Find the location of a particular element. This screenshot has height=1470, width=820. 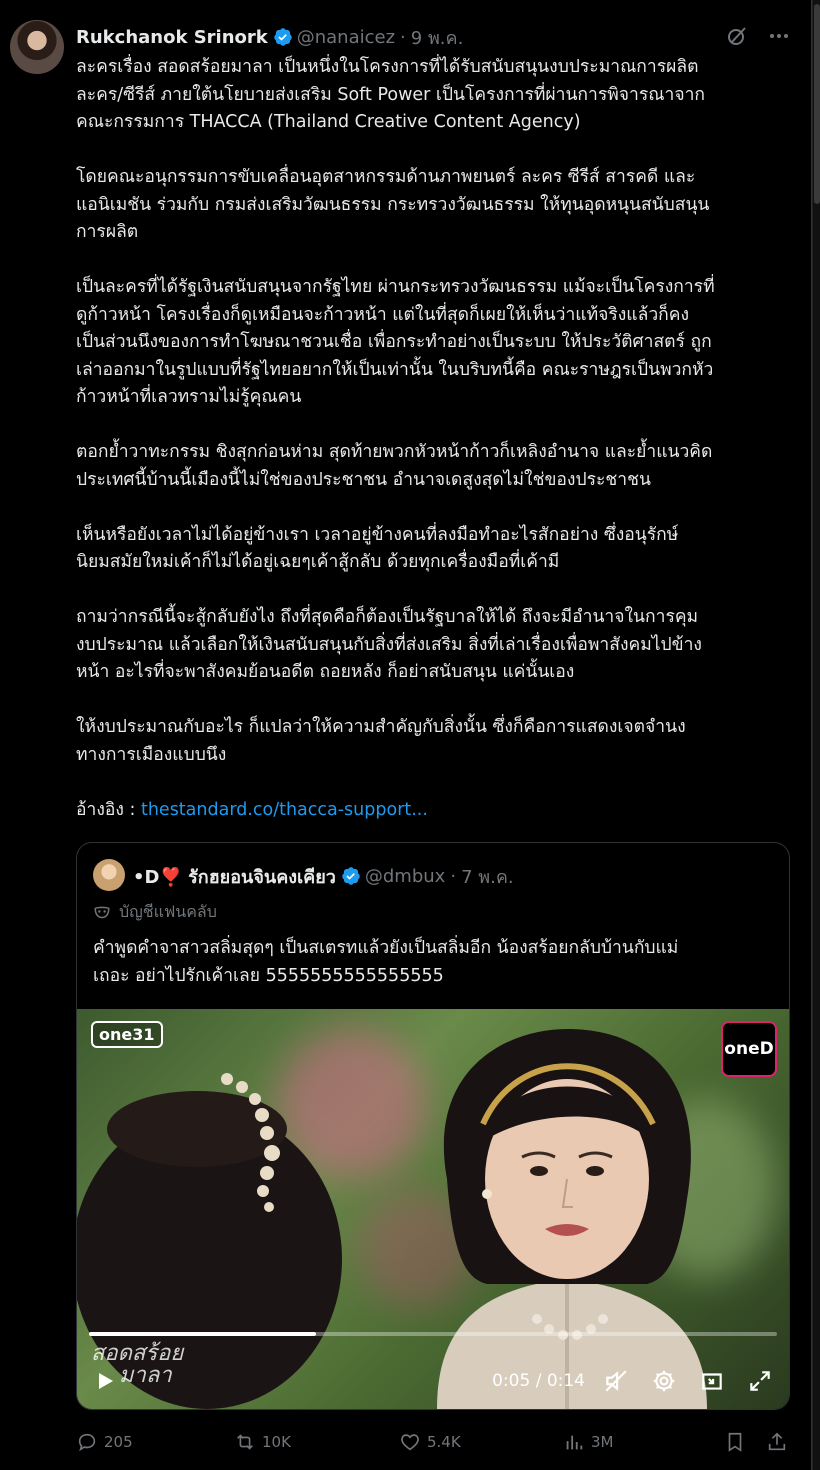

community-label: บัญชีแฟนคลับ is located at coordinates (155, 912).